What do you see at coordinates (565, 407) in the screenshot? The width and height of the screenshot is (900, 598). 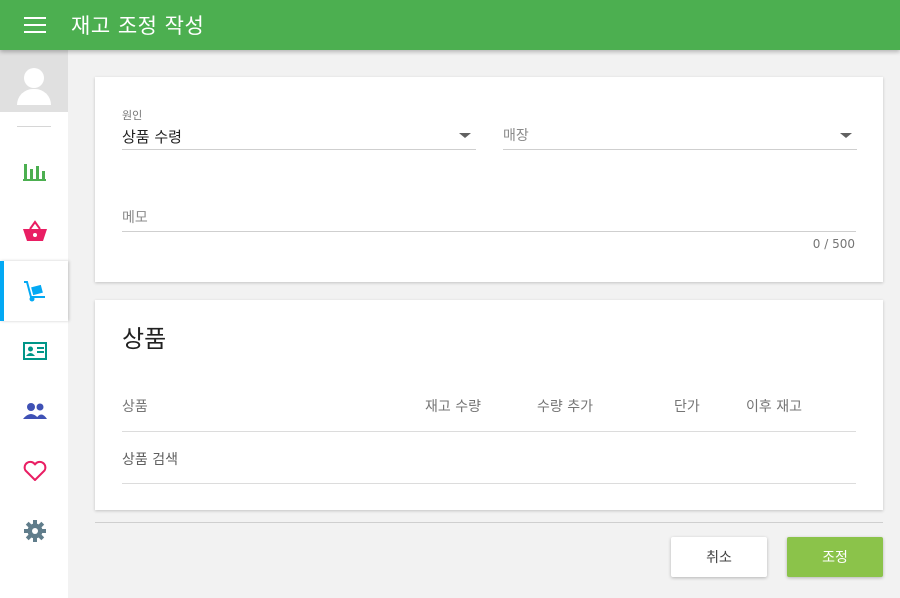 I see `column-header-add-qty: 수량 추가` at bounding box center [565, 407].